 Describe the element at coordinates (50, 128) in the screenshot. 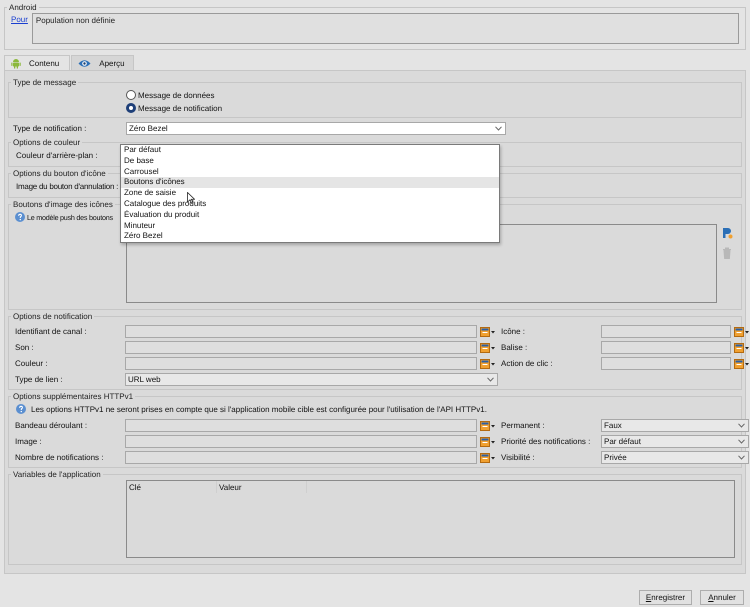

I see `field-label: Type de notification :` at that location.